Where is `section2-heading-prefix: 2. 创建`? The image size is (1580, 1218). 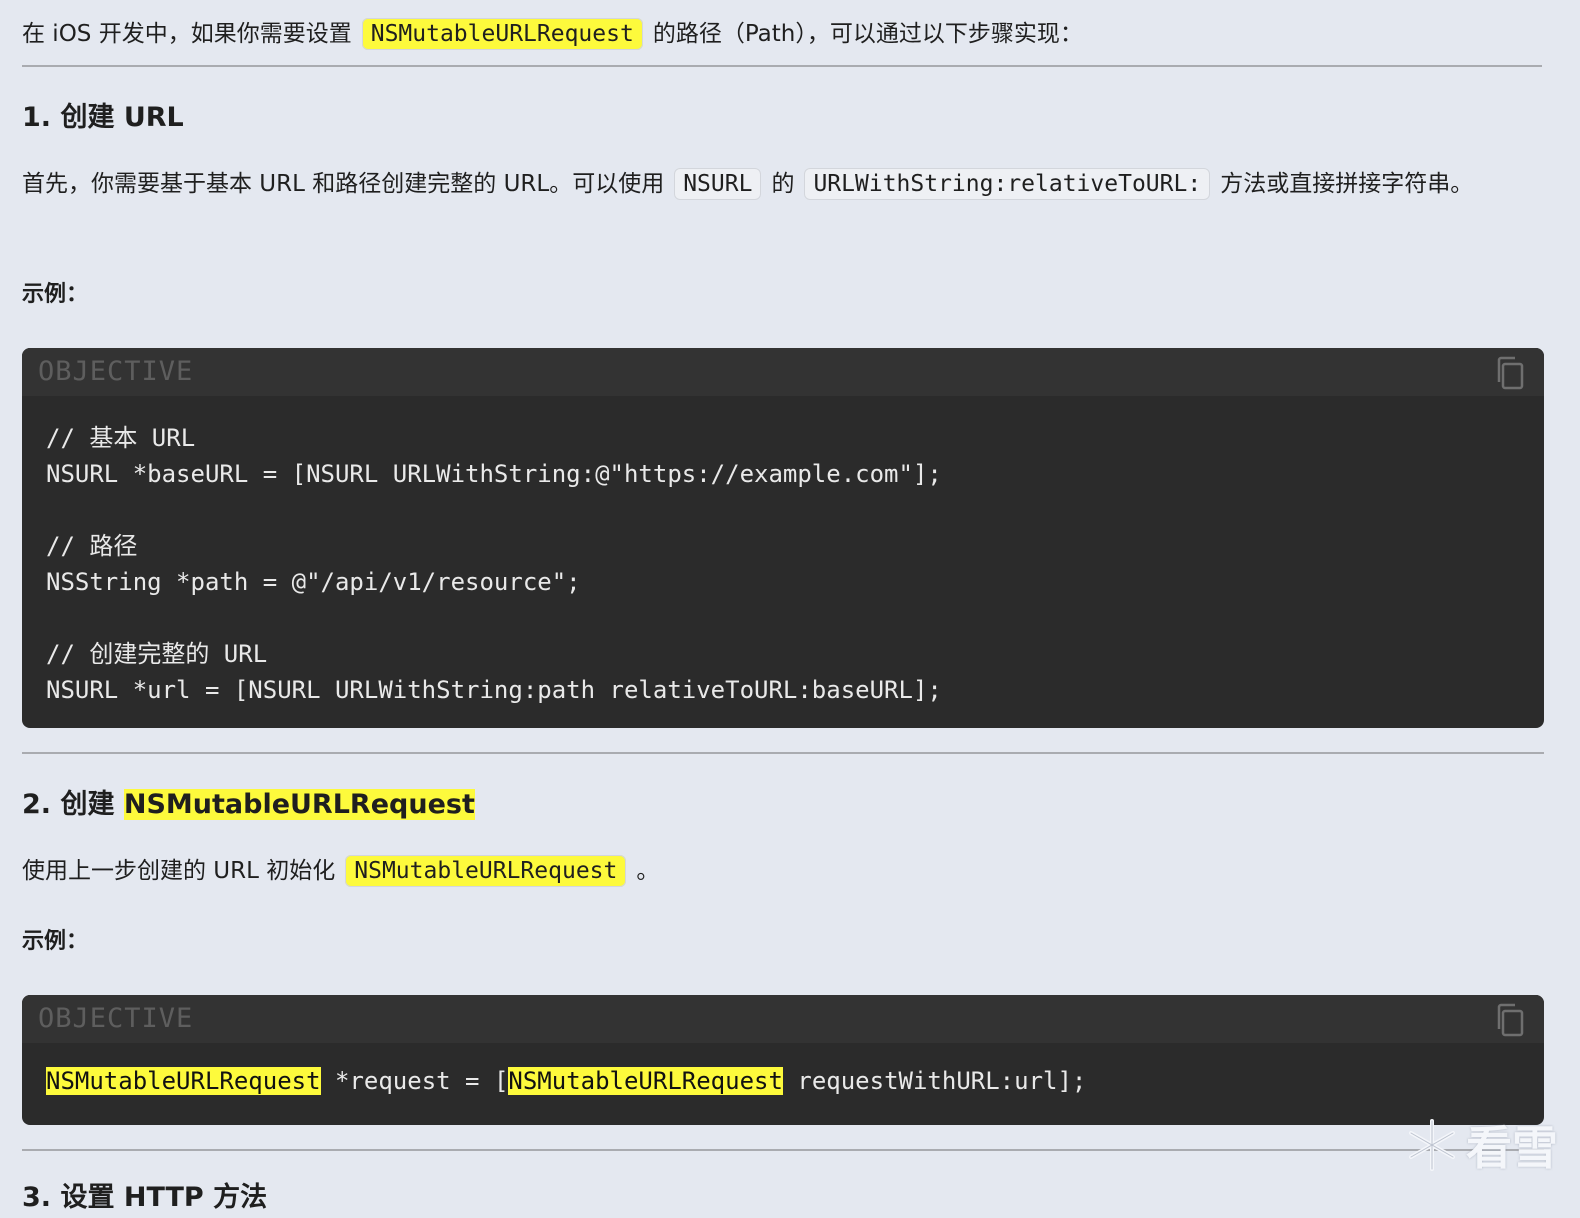 section2-heading-prefix: 2. 创建 is located at coordinates (68, 804).